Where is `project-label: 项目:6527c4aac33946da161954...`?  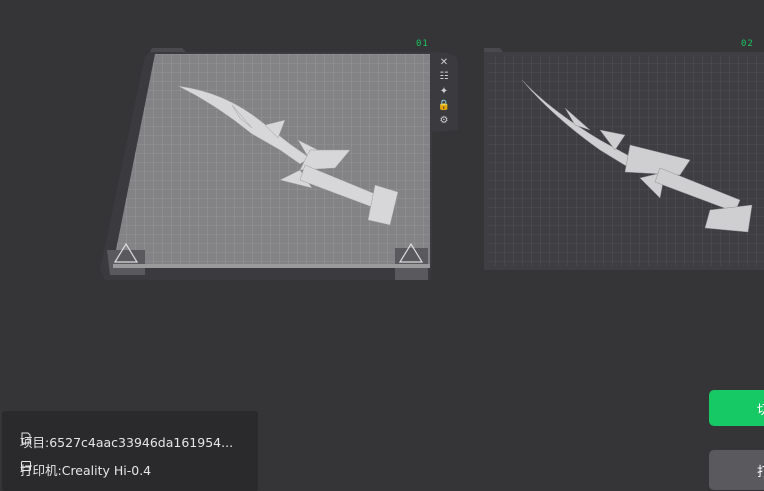
project-label: 项目:6527c4aac33946da161954... is located at coordinates (127, 442).